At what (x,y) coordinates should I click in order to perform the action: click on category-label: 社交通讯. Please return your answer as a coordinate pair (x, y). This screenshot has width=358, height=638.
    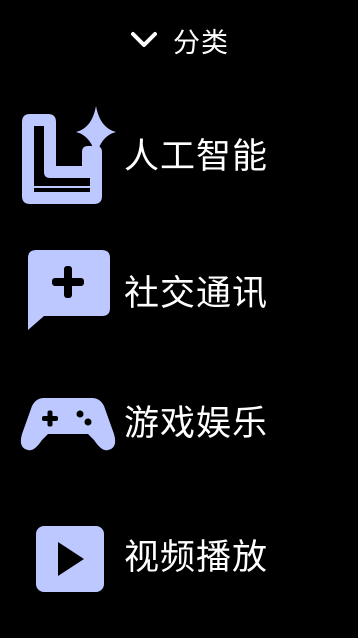
    Looking at the image, I should click on (196, 294).